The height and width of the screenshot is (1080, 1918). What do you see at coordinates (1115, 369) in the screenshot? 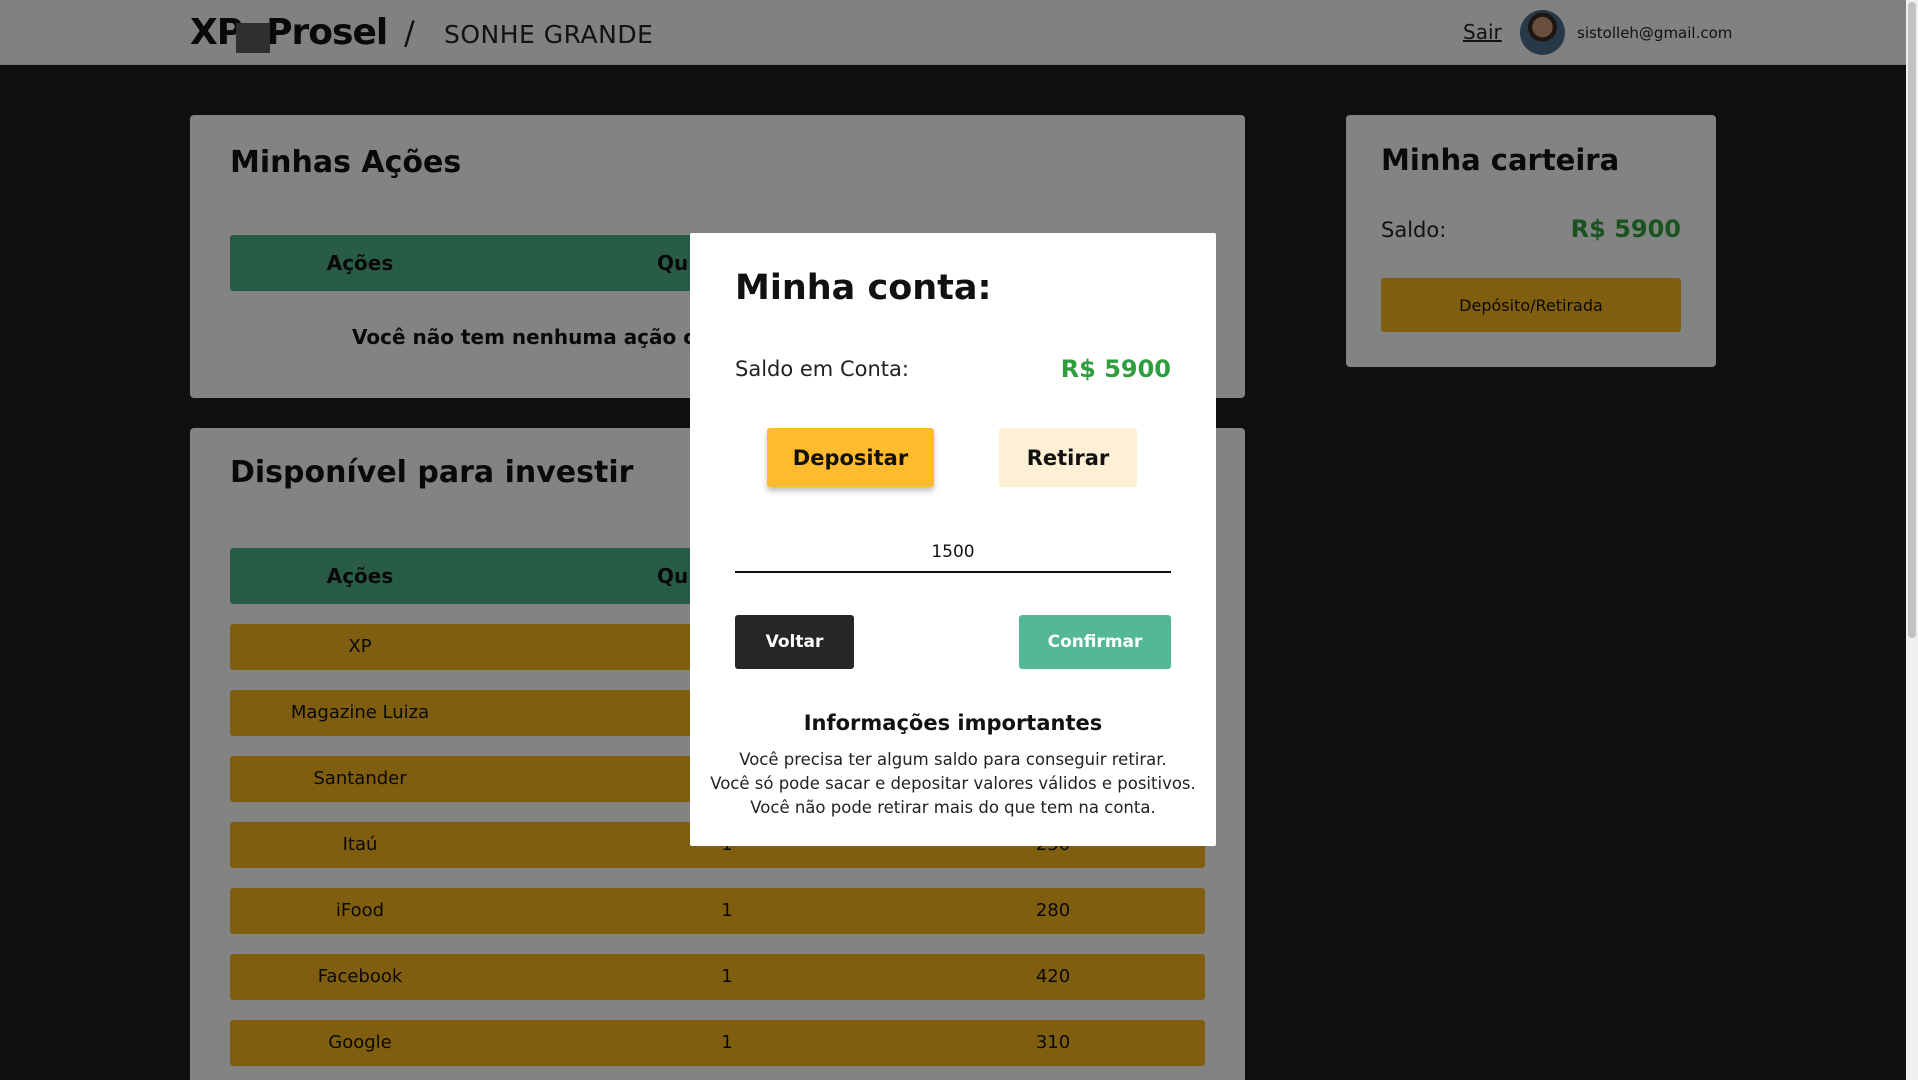
I see `modal-balance-value: R$ 5900` at bounding box center [1115, 369].